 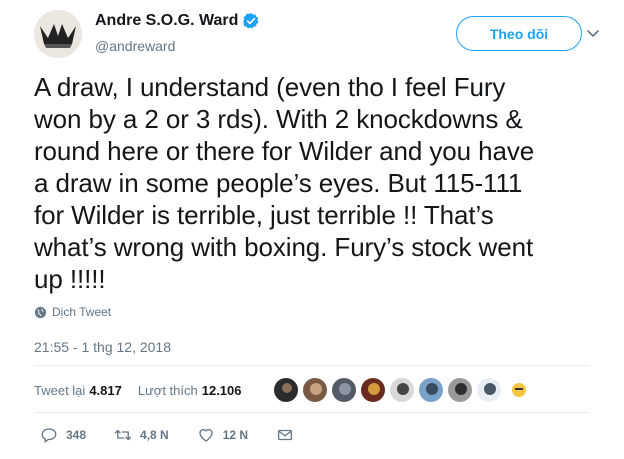 What do you see at coordinates (102, 347) in the screenshot?
I see `tweet-timestamp: 21:55 - 1 thg 12, 2018` at bounding box center [102, 347].